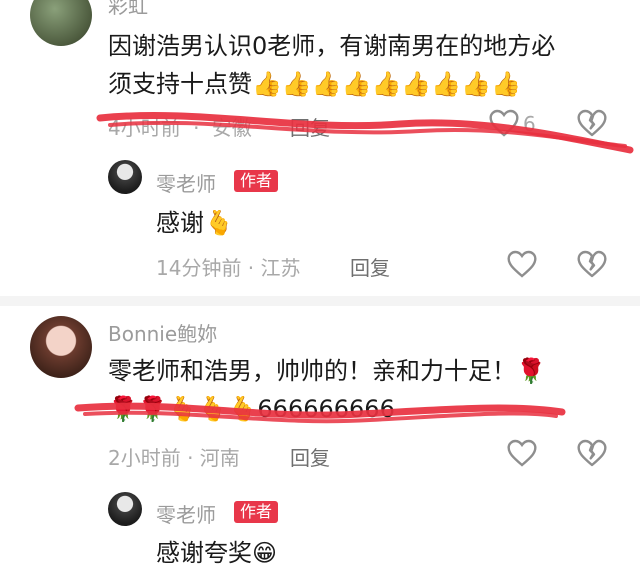 This screenshot has width=640, height=567. Describe the element at coordinates (332, 65) in the screenshot. I see `comment-text: 因谢浩男认识0老师，有谢南男在的地方必 须支持十点赞👍👍👍👍👍👍👍👍👍` at that location.